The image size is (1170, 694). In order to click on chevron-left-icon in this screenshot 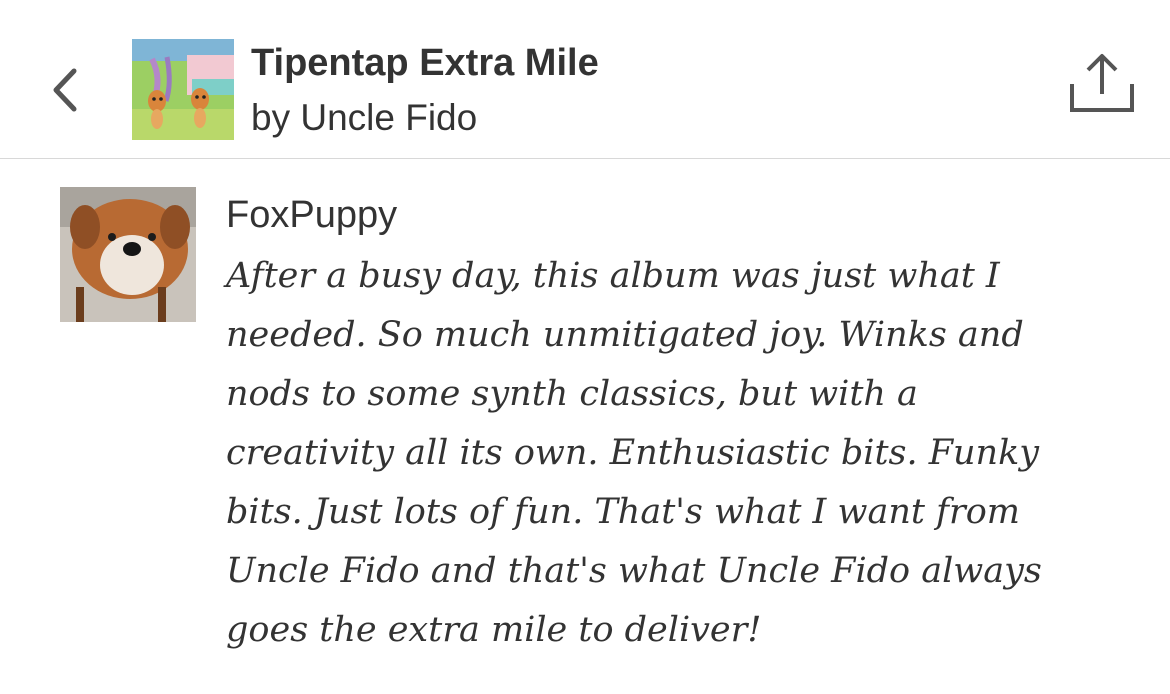, I will do `click(65, 90)`.